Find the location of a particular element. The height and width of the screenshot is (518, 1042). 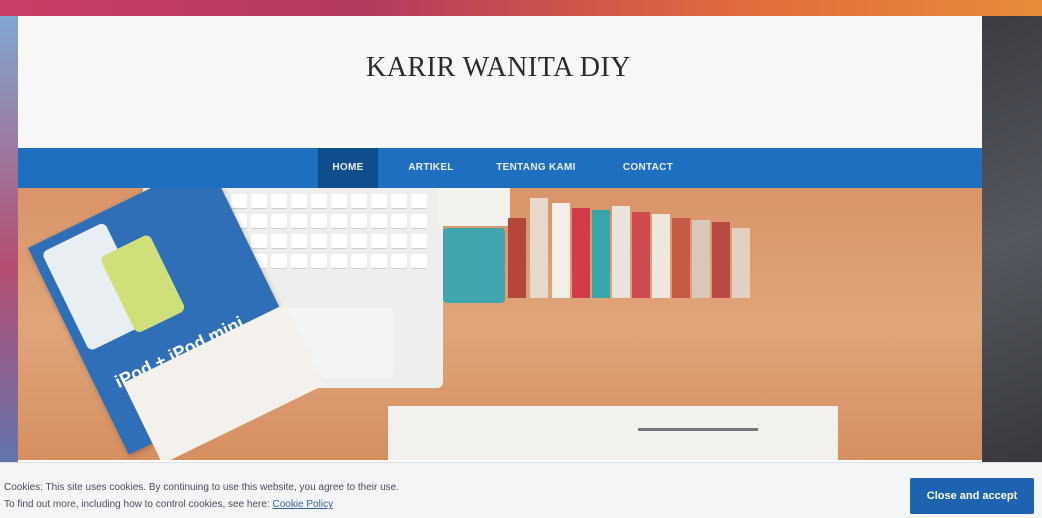

background-strip is located at coordinates (521, 8).